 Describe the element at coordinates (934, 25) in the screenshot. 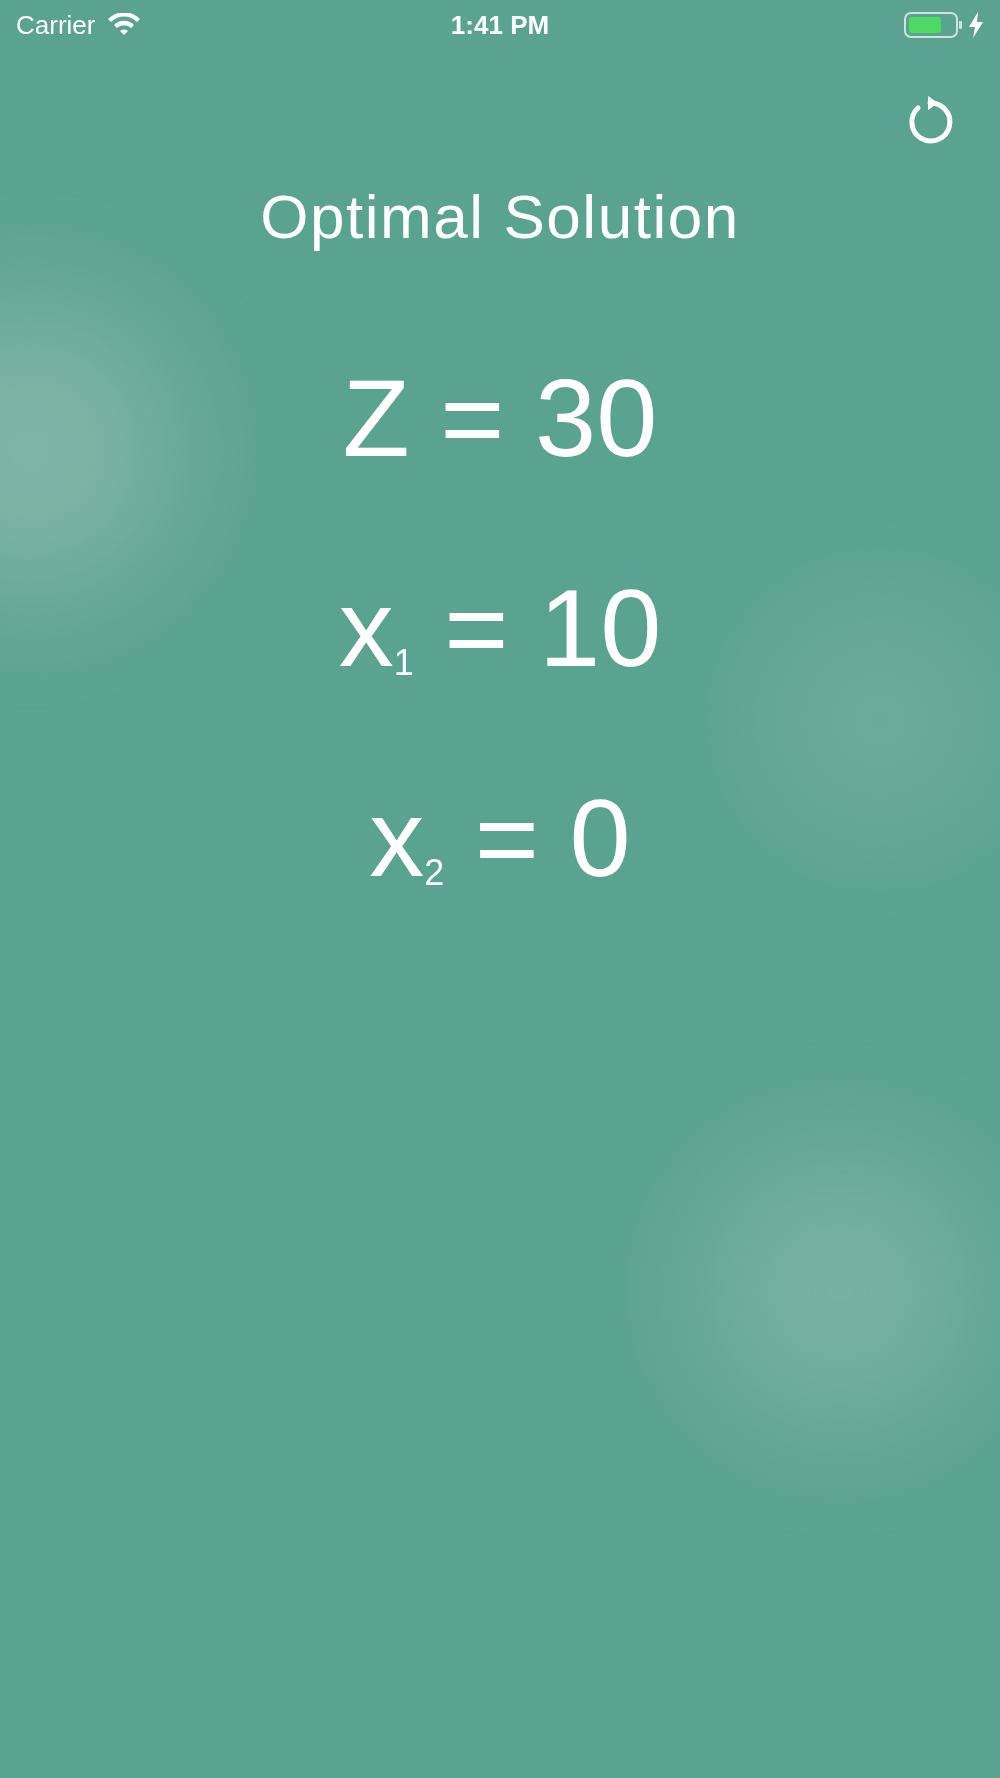

I see `battery-icon` at that location.